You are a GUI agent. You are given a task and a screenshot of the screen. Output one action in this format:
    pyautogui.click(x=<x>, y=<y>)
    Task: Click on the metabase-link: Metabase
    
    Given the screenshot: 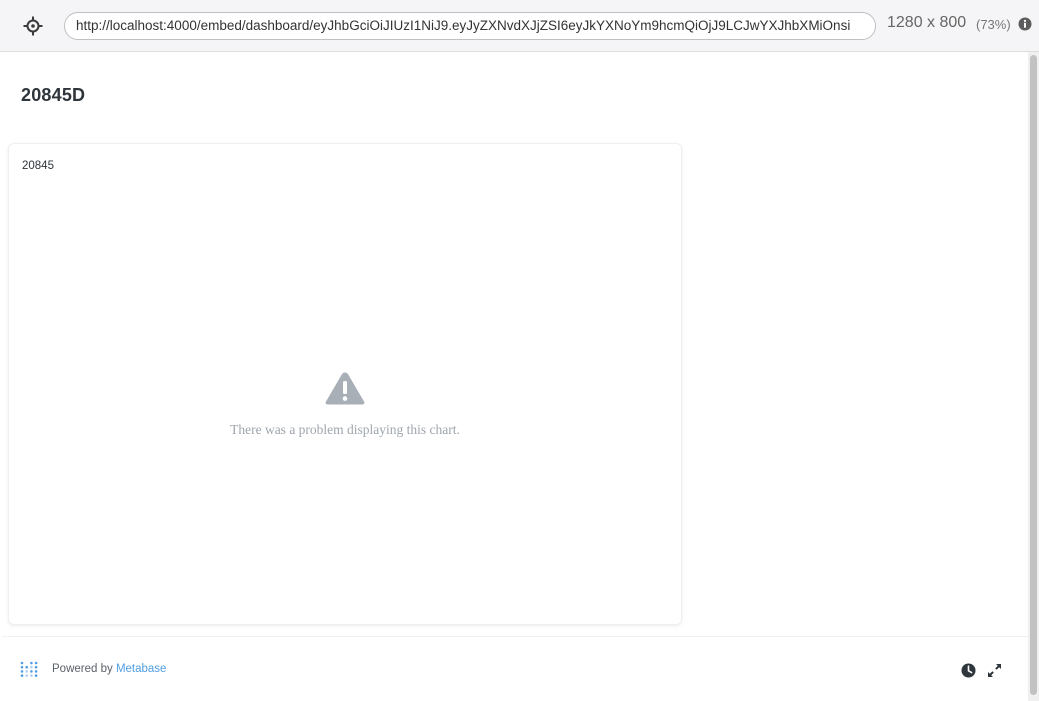 What is the action you would take?
    pyautogui.click(x=141, y=669)
    